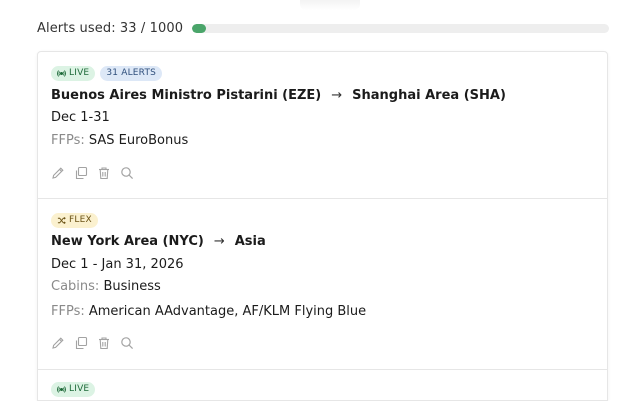  I want to click on route-origin: Buenos Aires Ministro Pistarini (EZE), so click(186, 95).